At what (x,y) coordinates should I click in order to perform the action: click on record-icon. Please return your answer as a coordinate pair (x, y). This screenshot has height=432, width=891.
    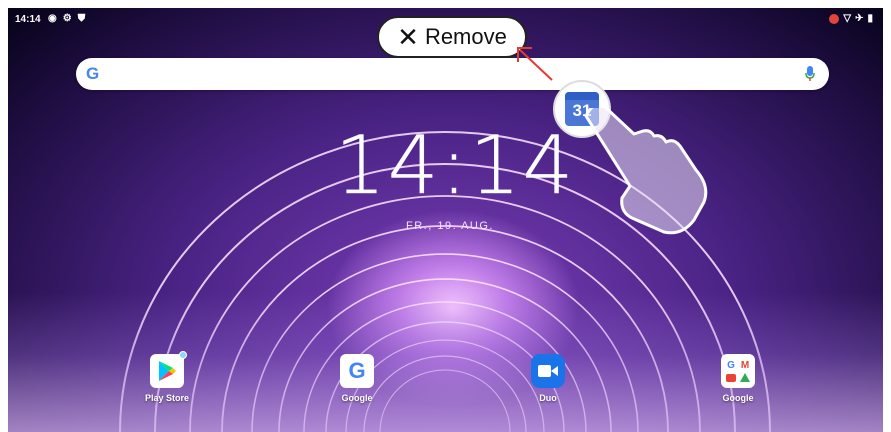
    Looking at the image, I should click on (834, 19).